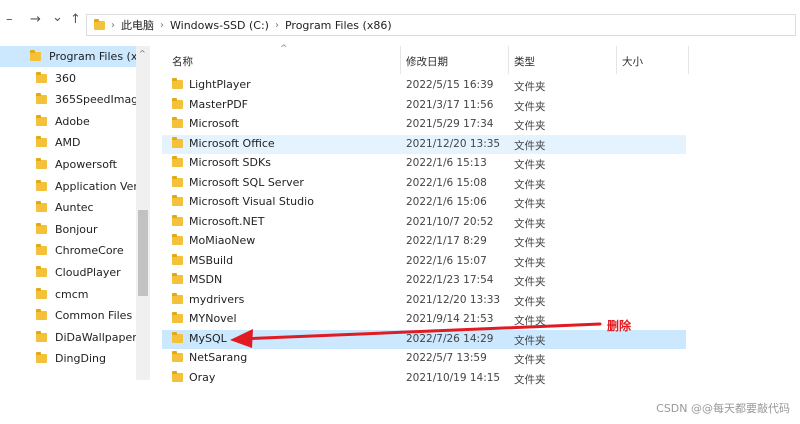  What do you see at coordinates (424, 202) in the screenshot?
I see `file-row: Microsoft Visual Studio 2022/1/6 15:06 文件夹` at bounding box center [424, 202].